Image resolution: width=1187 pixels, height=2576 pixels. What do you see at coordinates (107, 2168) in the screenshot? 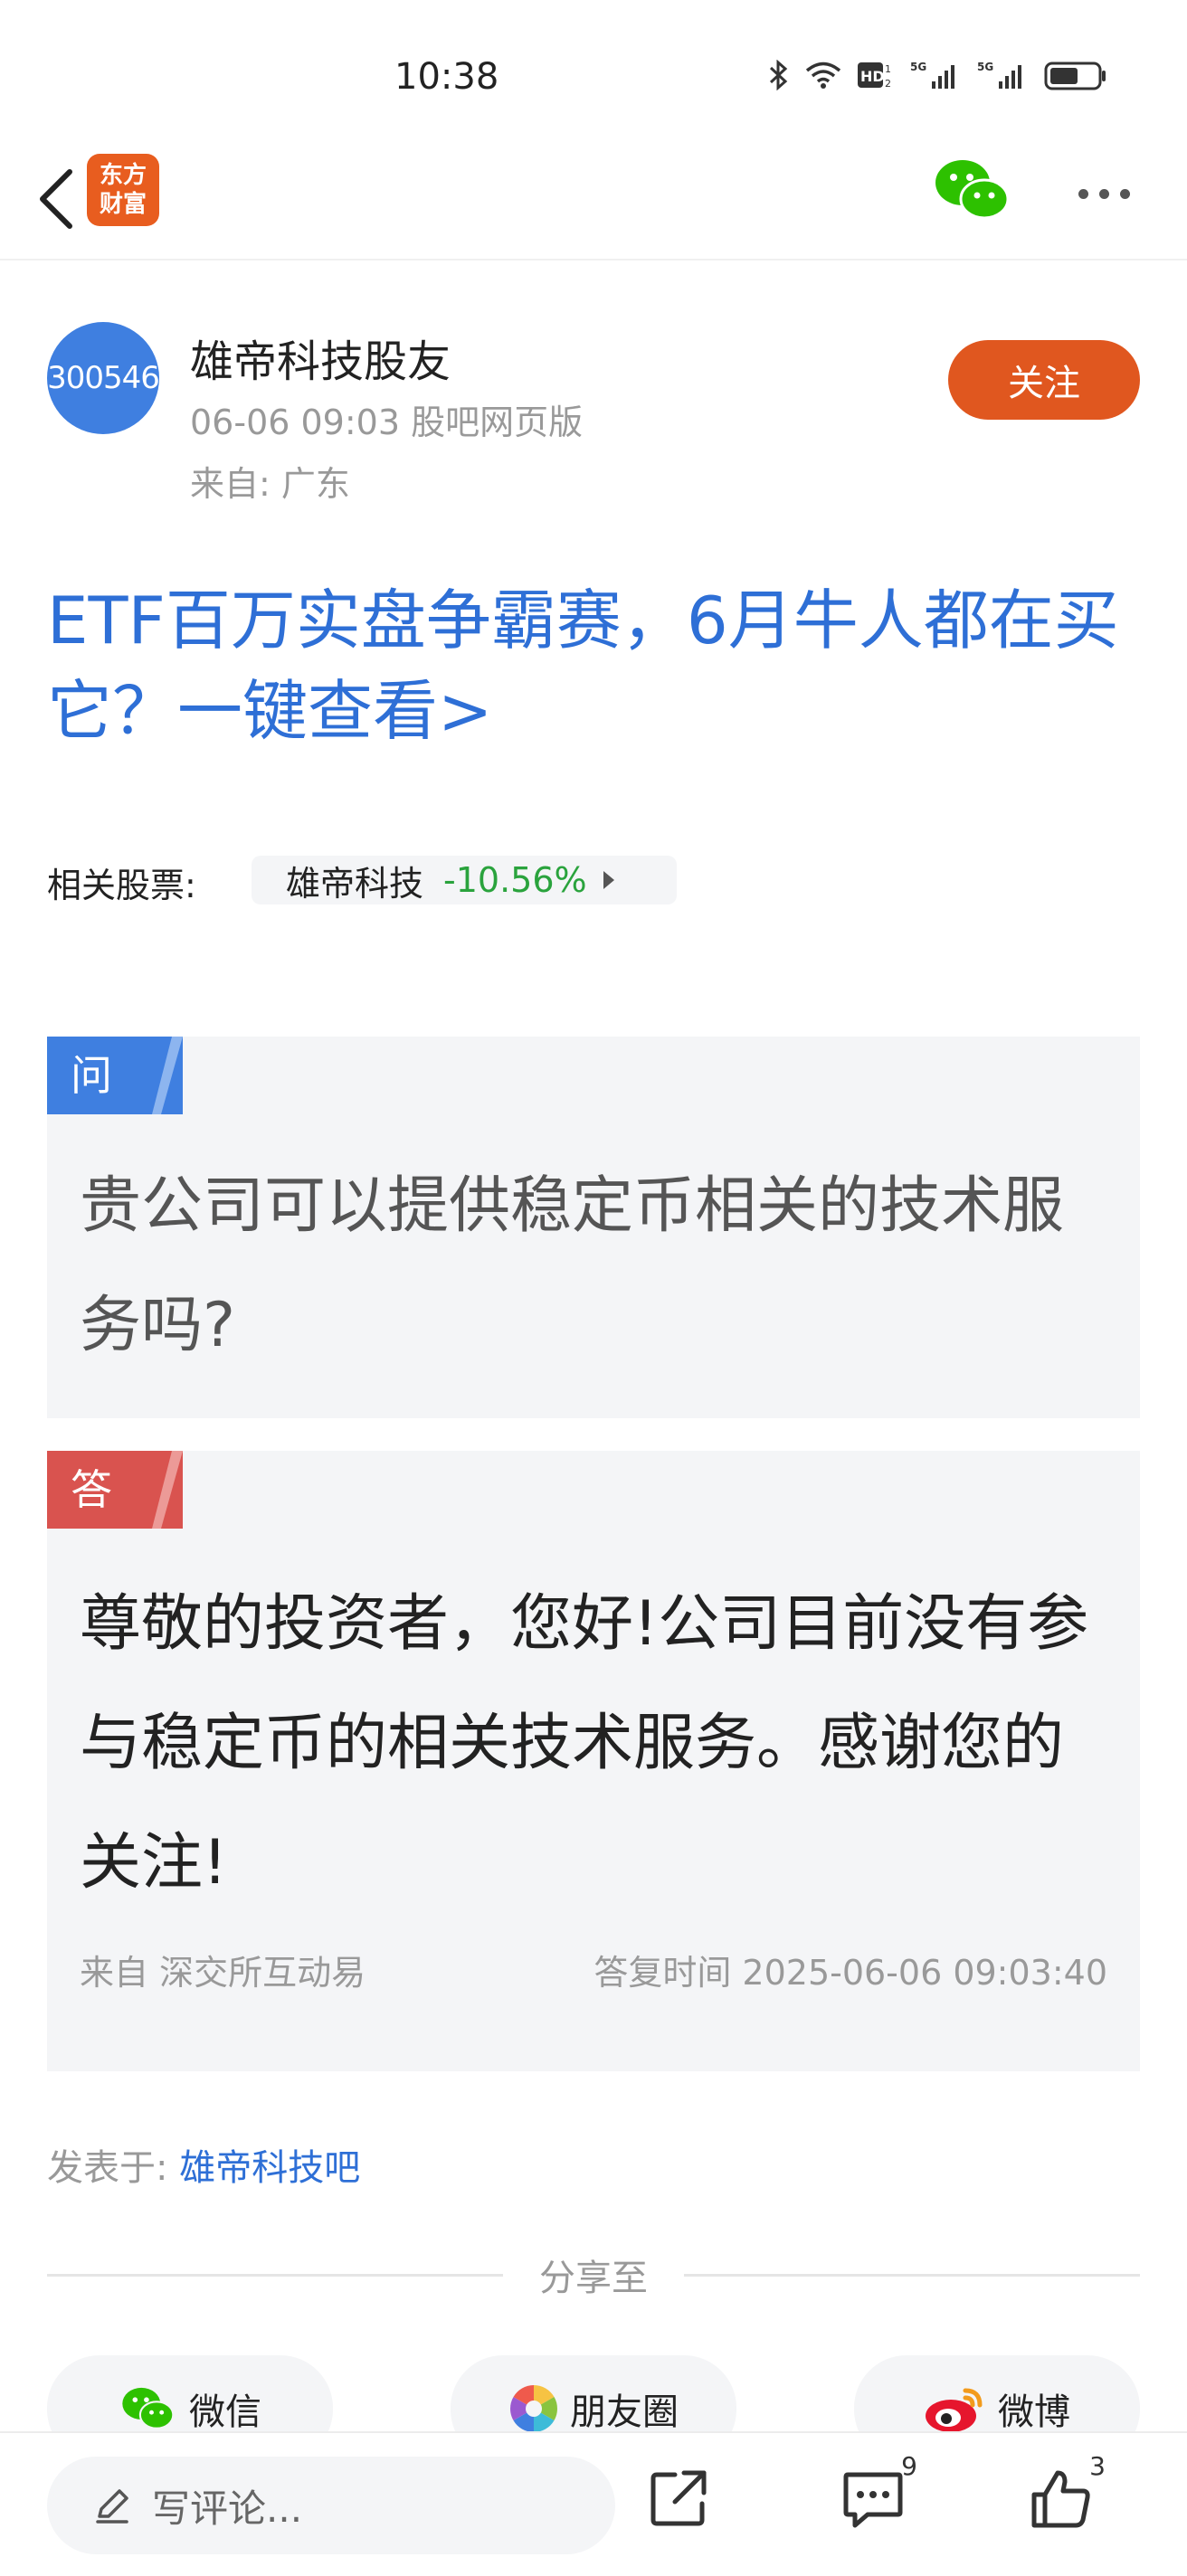
I see `posted-in-prefix: 发表于:` at bounding box center [107, 2168].